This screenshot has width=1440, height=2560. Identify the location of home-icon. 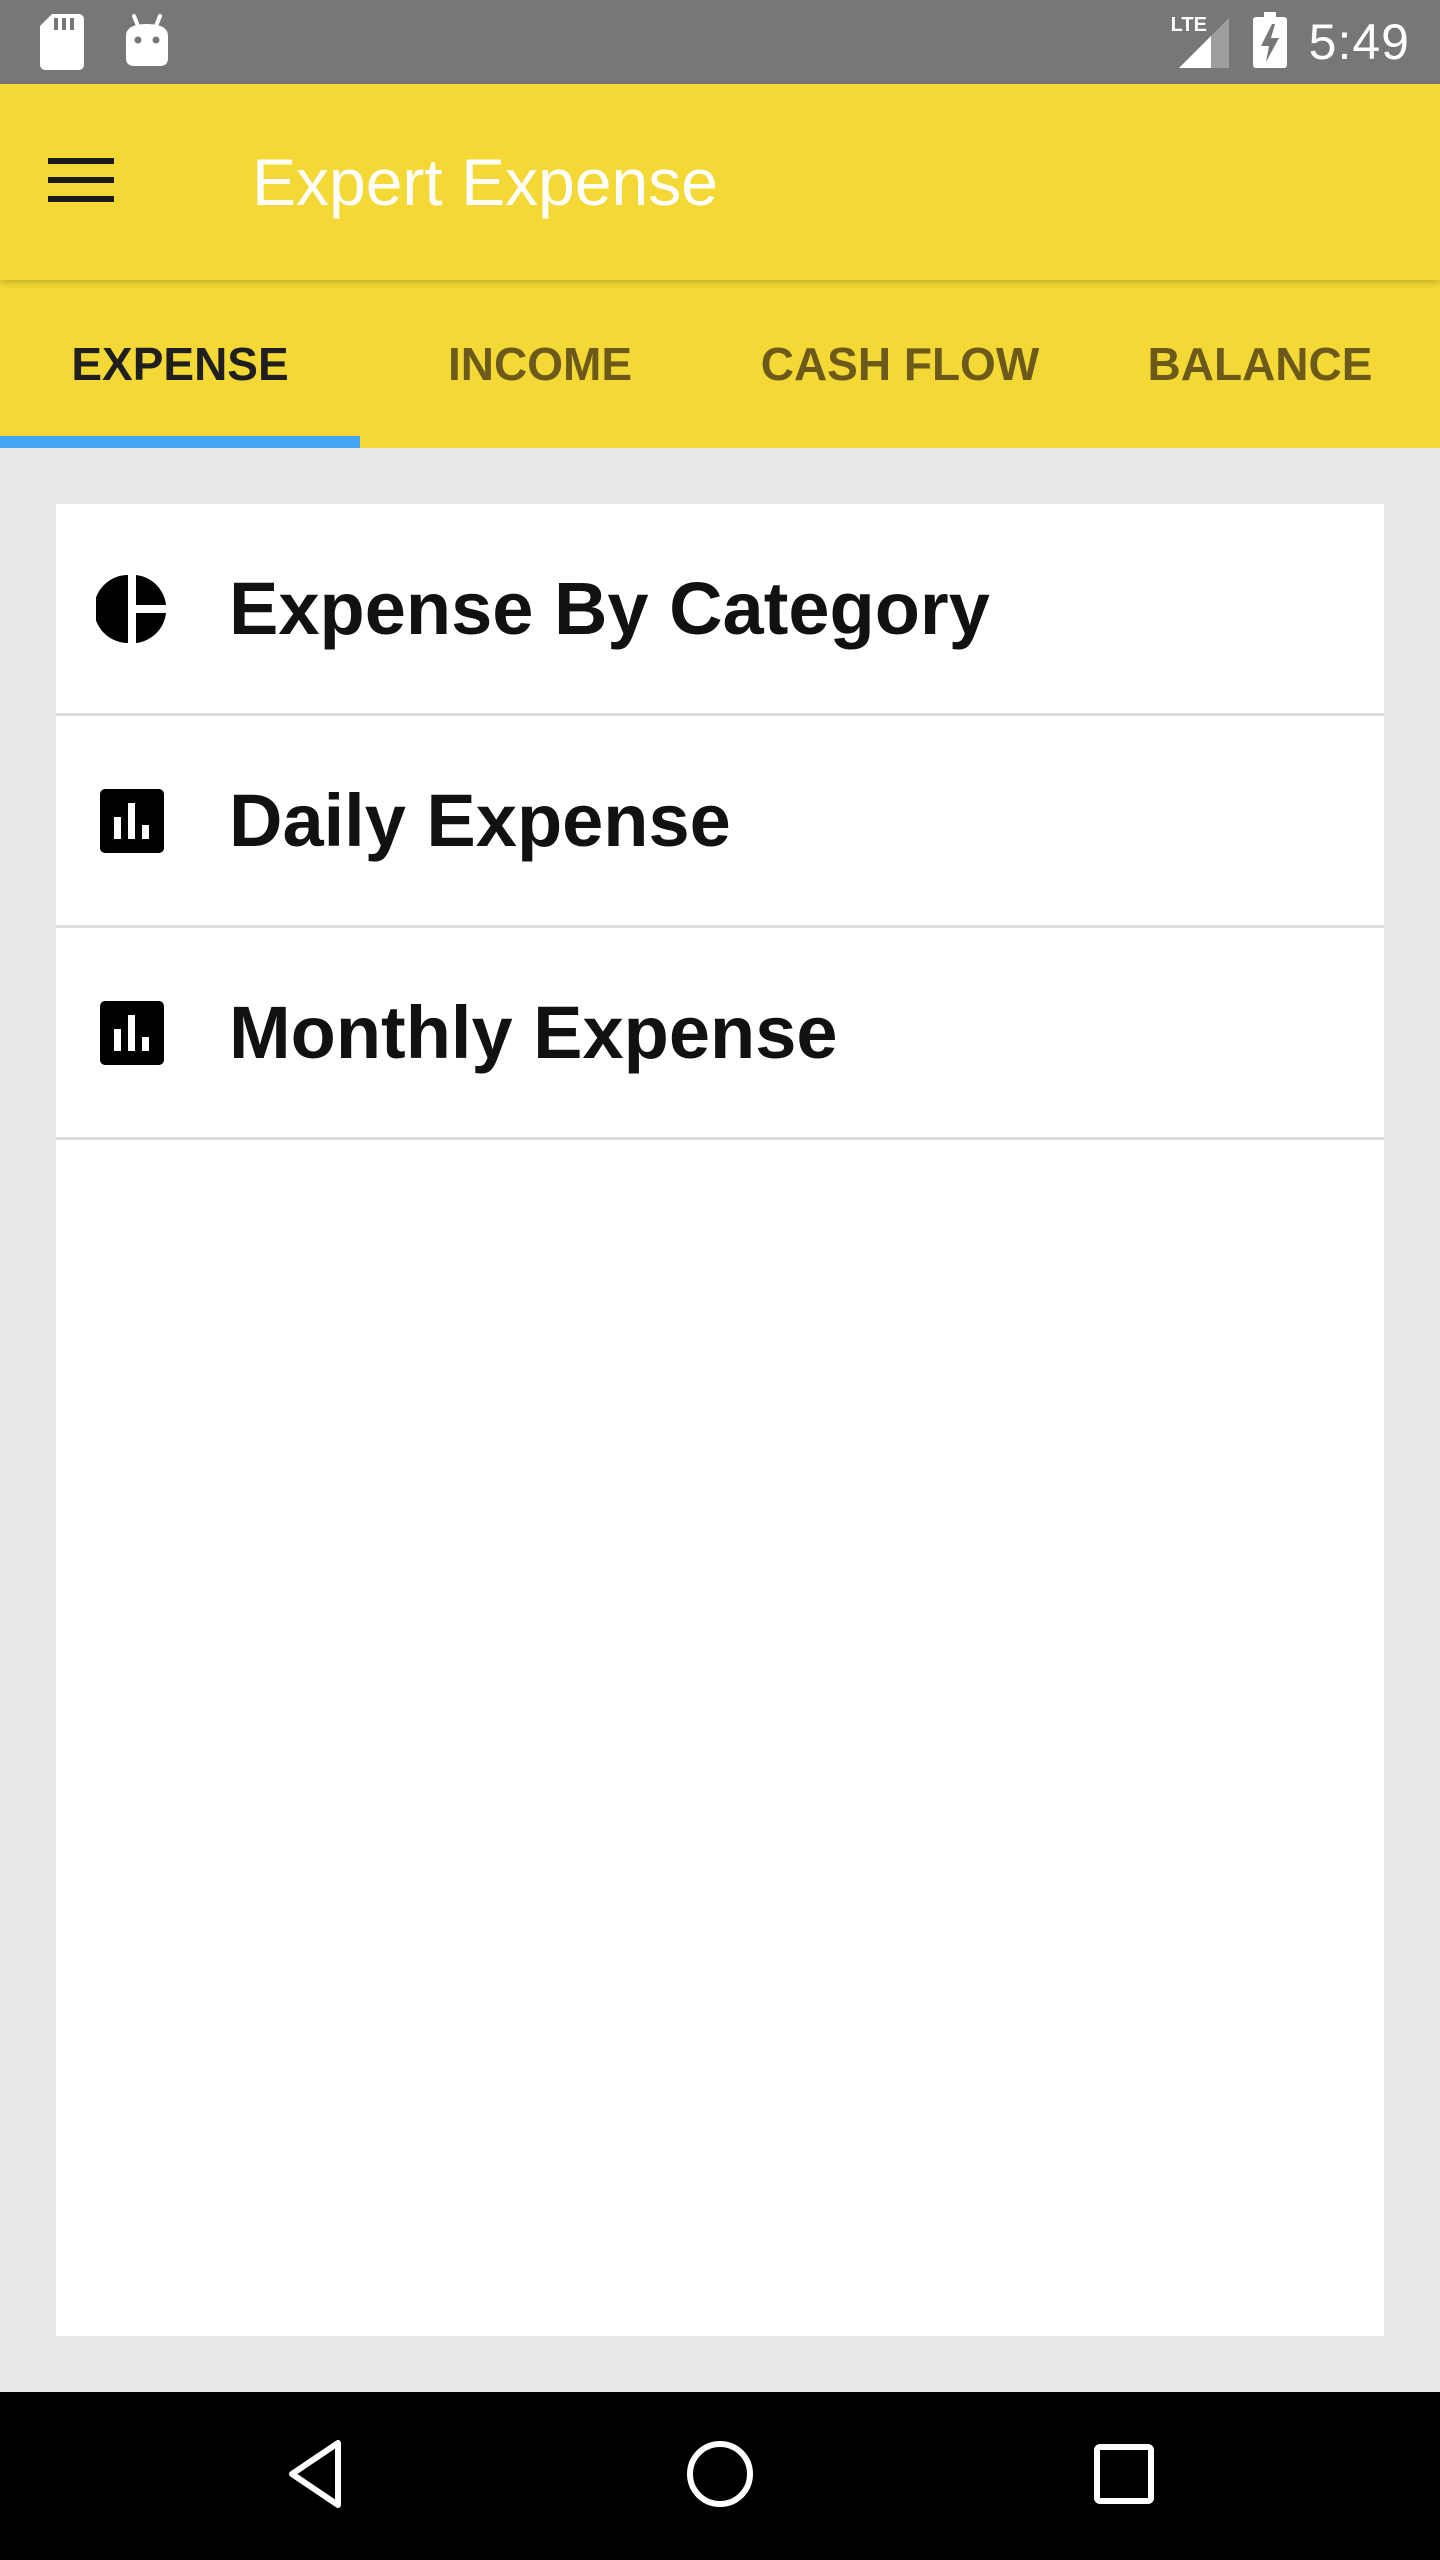
(720, 2476).